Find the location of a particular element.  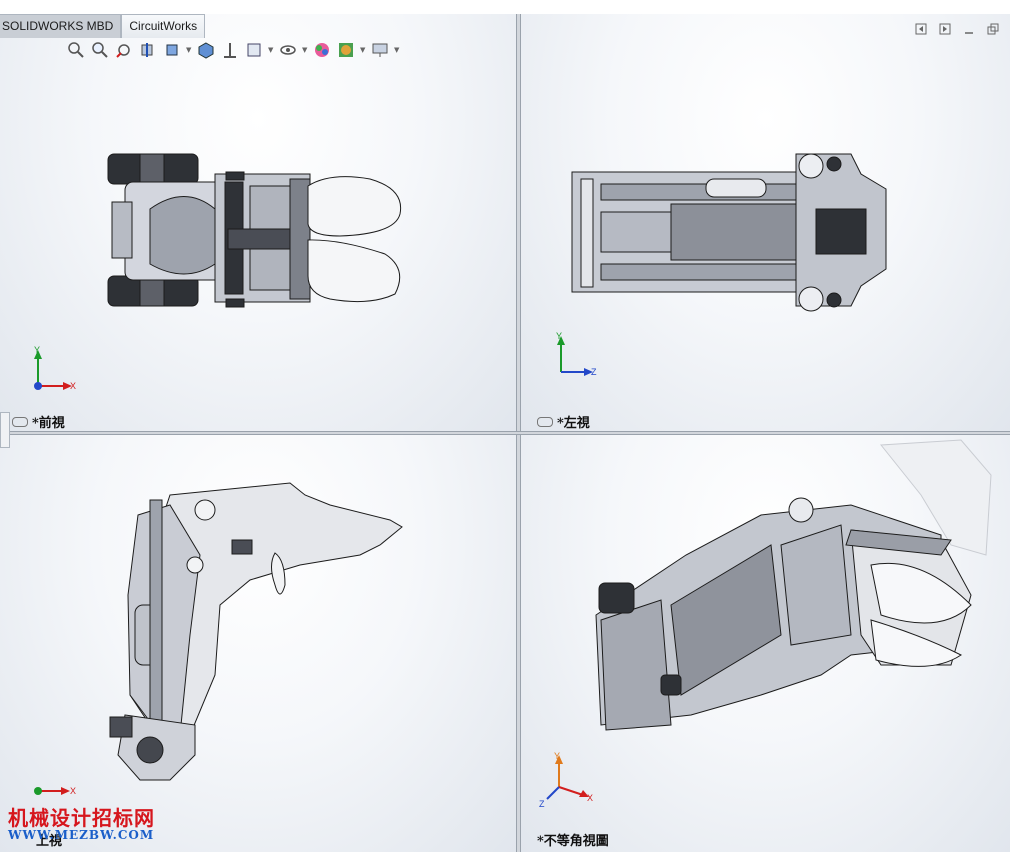

isometric-view-label: *不等角視圖 is located at coordinates (573, 841).